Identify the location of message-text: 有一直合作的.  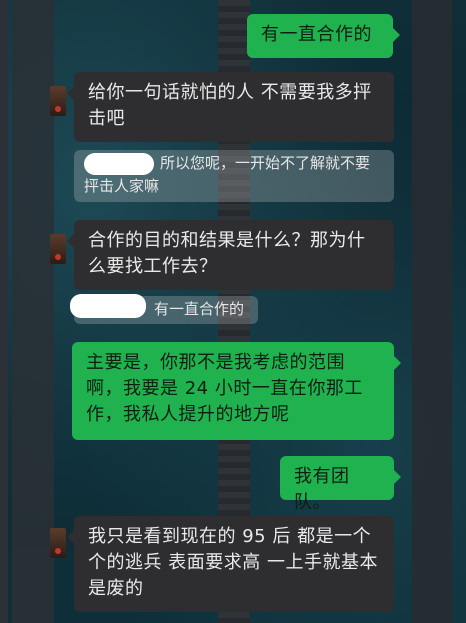
(316, 34).